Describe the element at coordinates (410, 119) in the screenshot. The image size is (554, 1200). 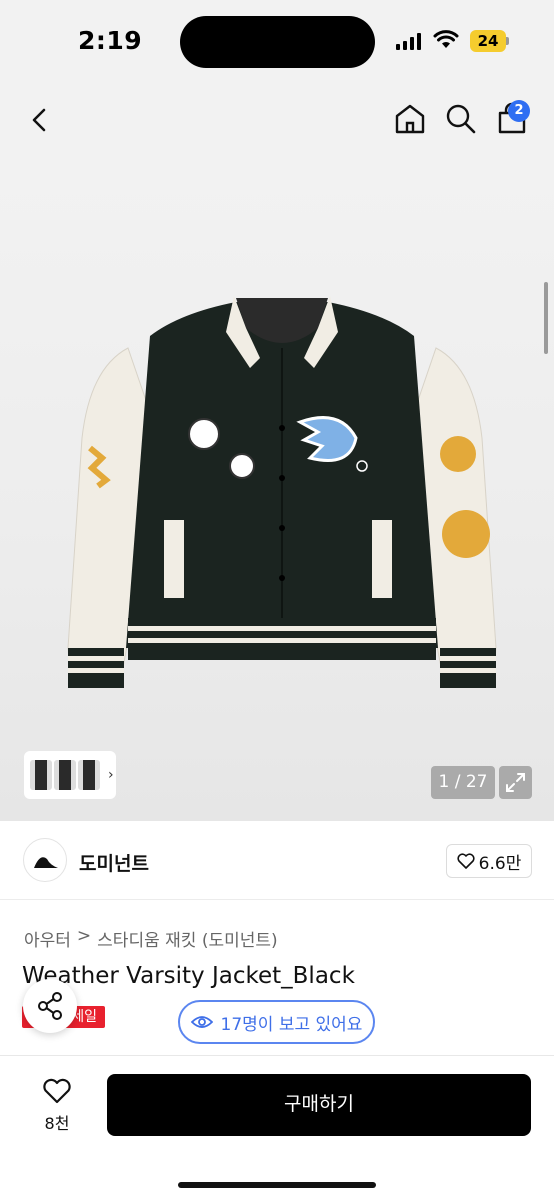
I see `home-icon` at that location.